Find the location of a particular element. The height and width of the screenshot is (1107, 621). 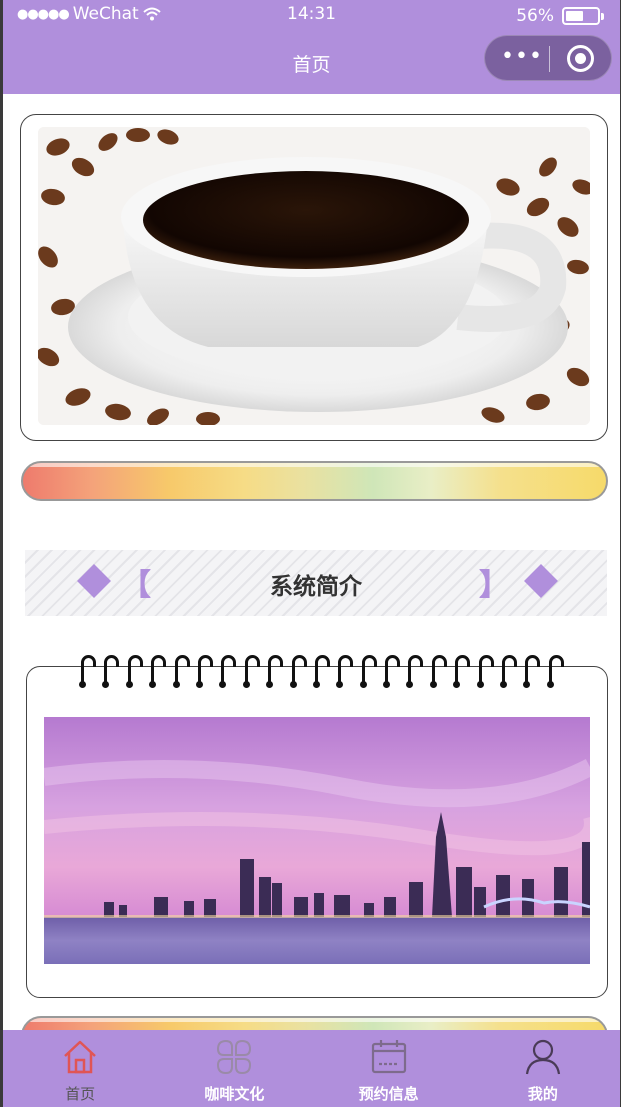

close-mini-program-icon is located at coordinates (580, 58).